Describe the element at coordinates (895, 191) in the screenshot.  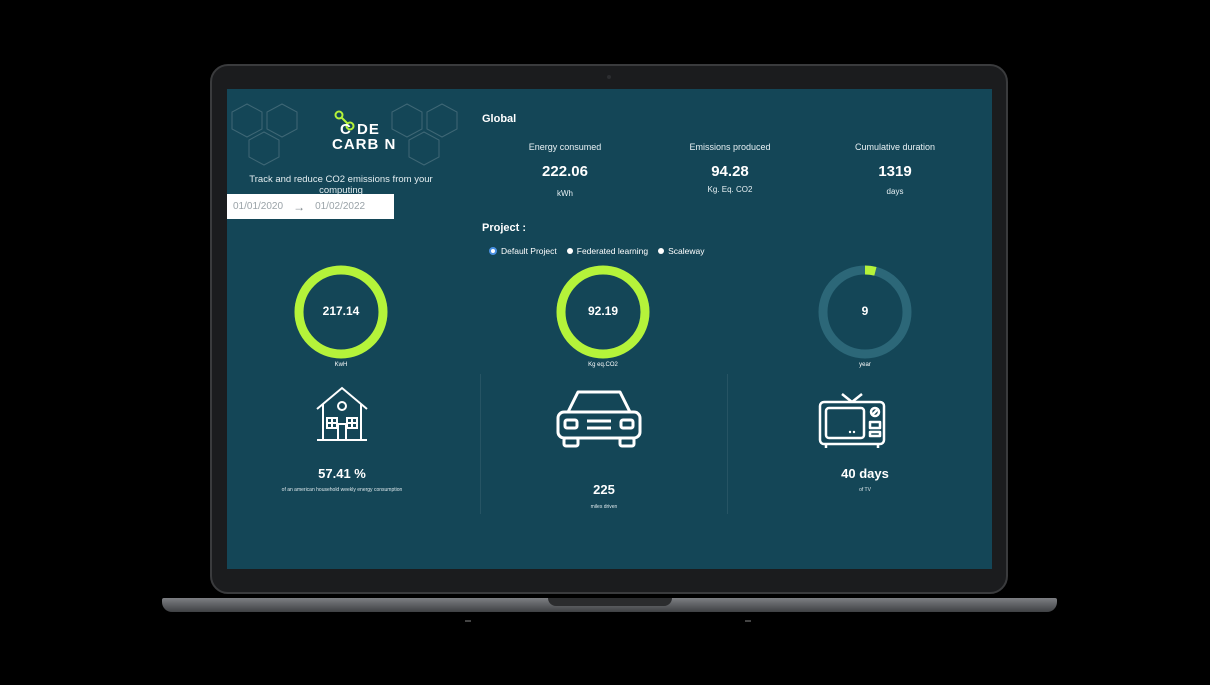
I see `stat-duration-unit: days` at that location.